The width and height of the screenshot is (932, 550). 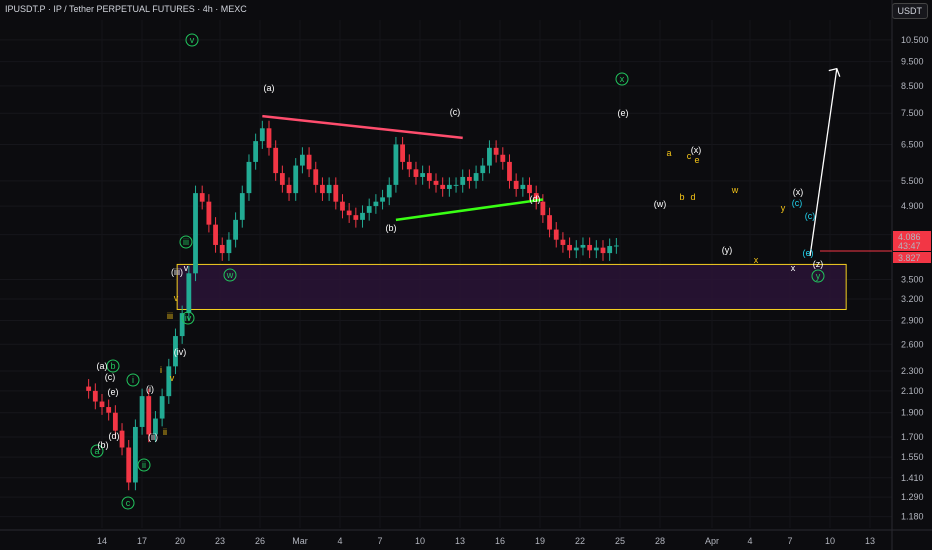 I want to click on date-tick-label: 4, so click(x=339, y=541).